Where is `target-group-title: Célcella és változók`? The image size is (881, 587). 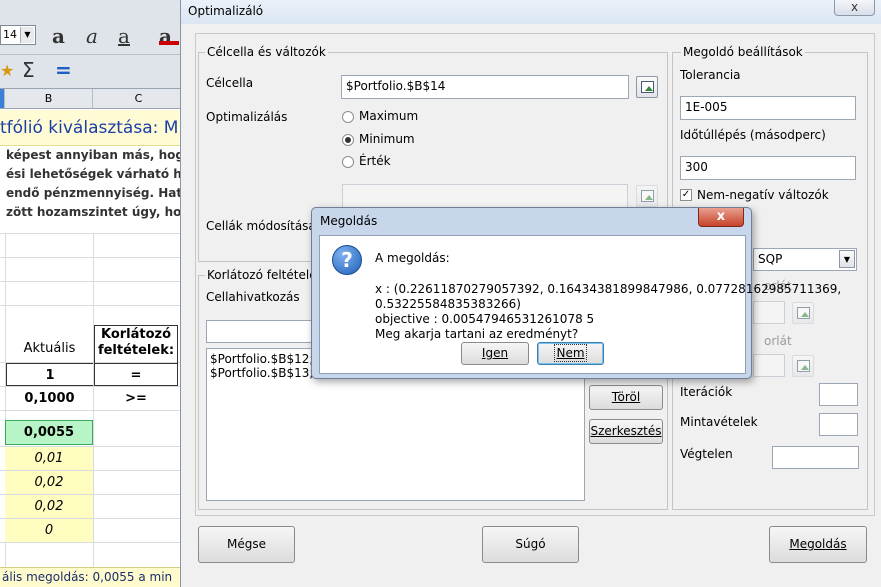
target-group-title: Célcella és változók is located at coordinates (266, 52).